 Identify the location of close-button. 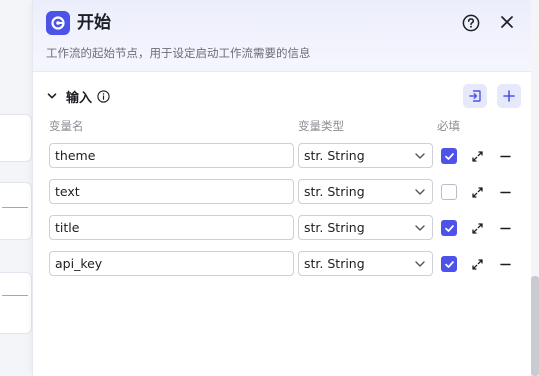
(507, 22).